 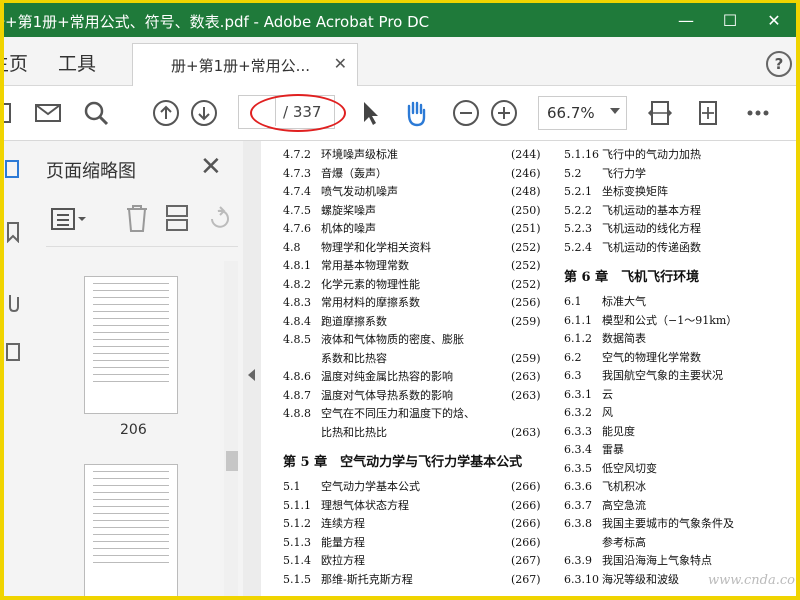 What do you see at coordinates (774, 20) in the screenshot?
I see `close-button: ✕` at bounding box center [774, 20].